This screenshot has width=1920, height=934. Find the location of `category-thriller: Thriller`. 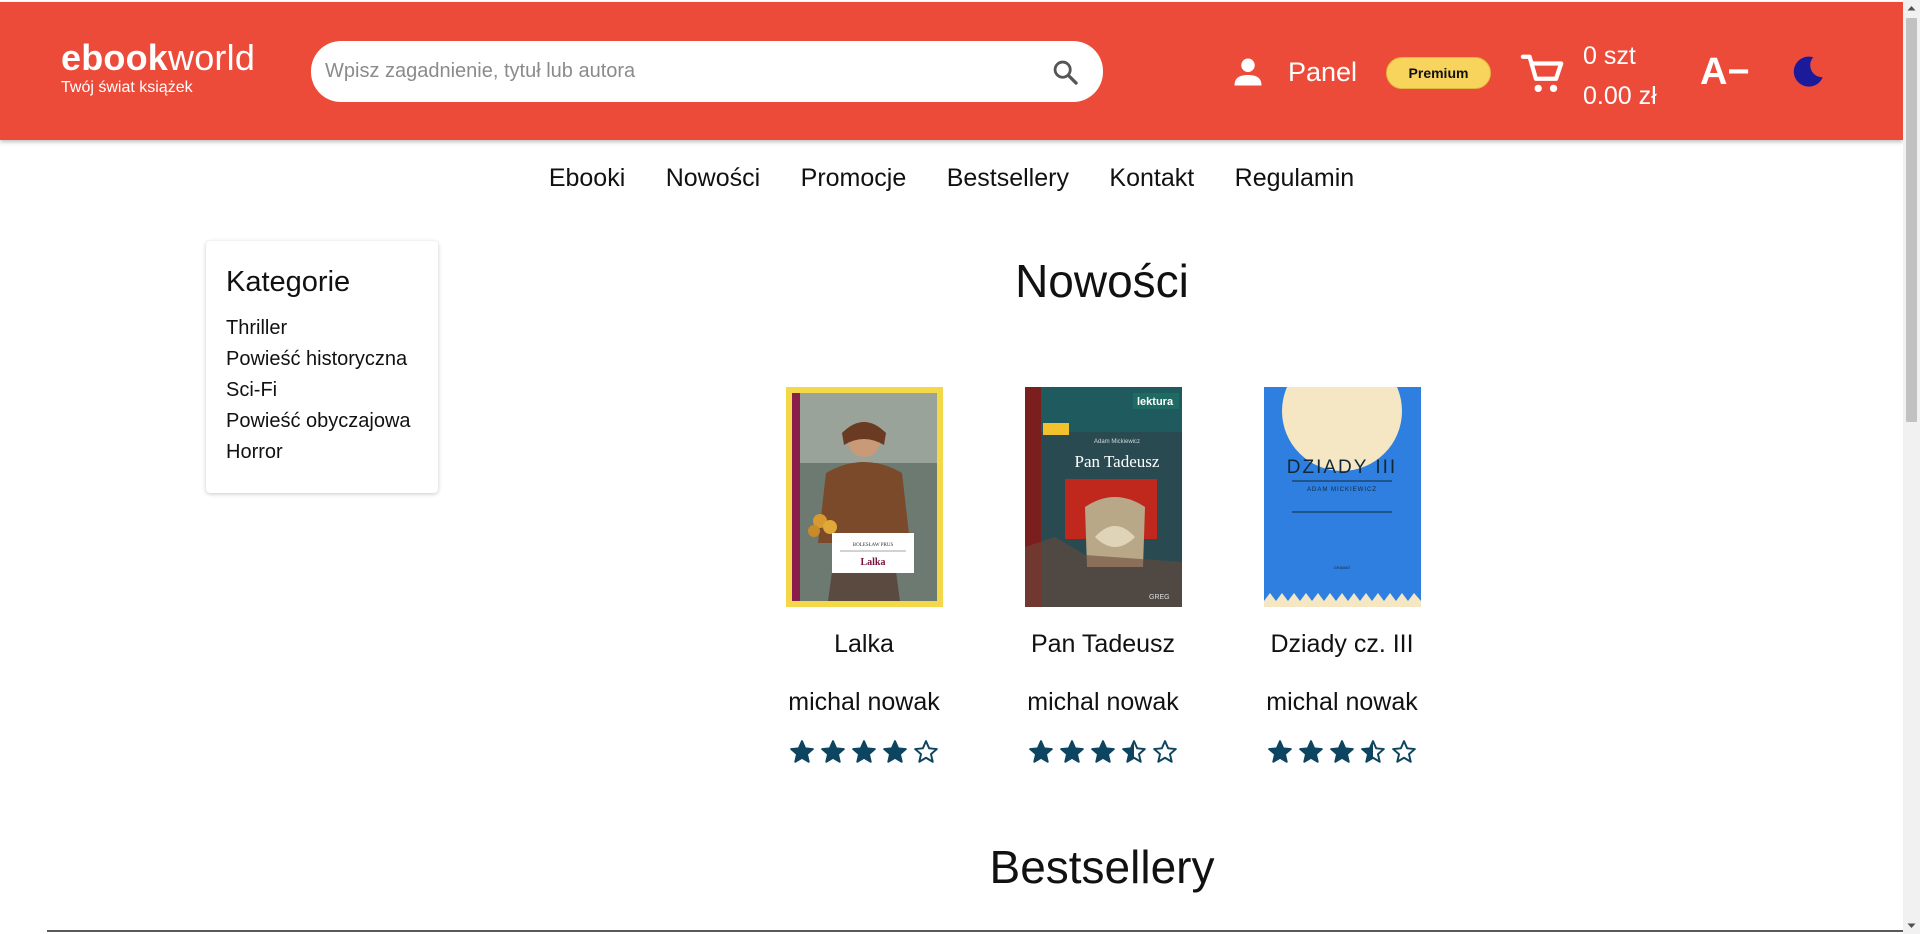

category-thriller: Thriller is located at coordinates (322, 328).